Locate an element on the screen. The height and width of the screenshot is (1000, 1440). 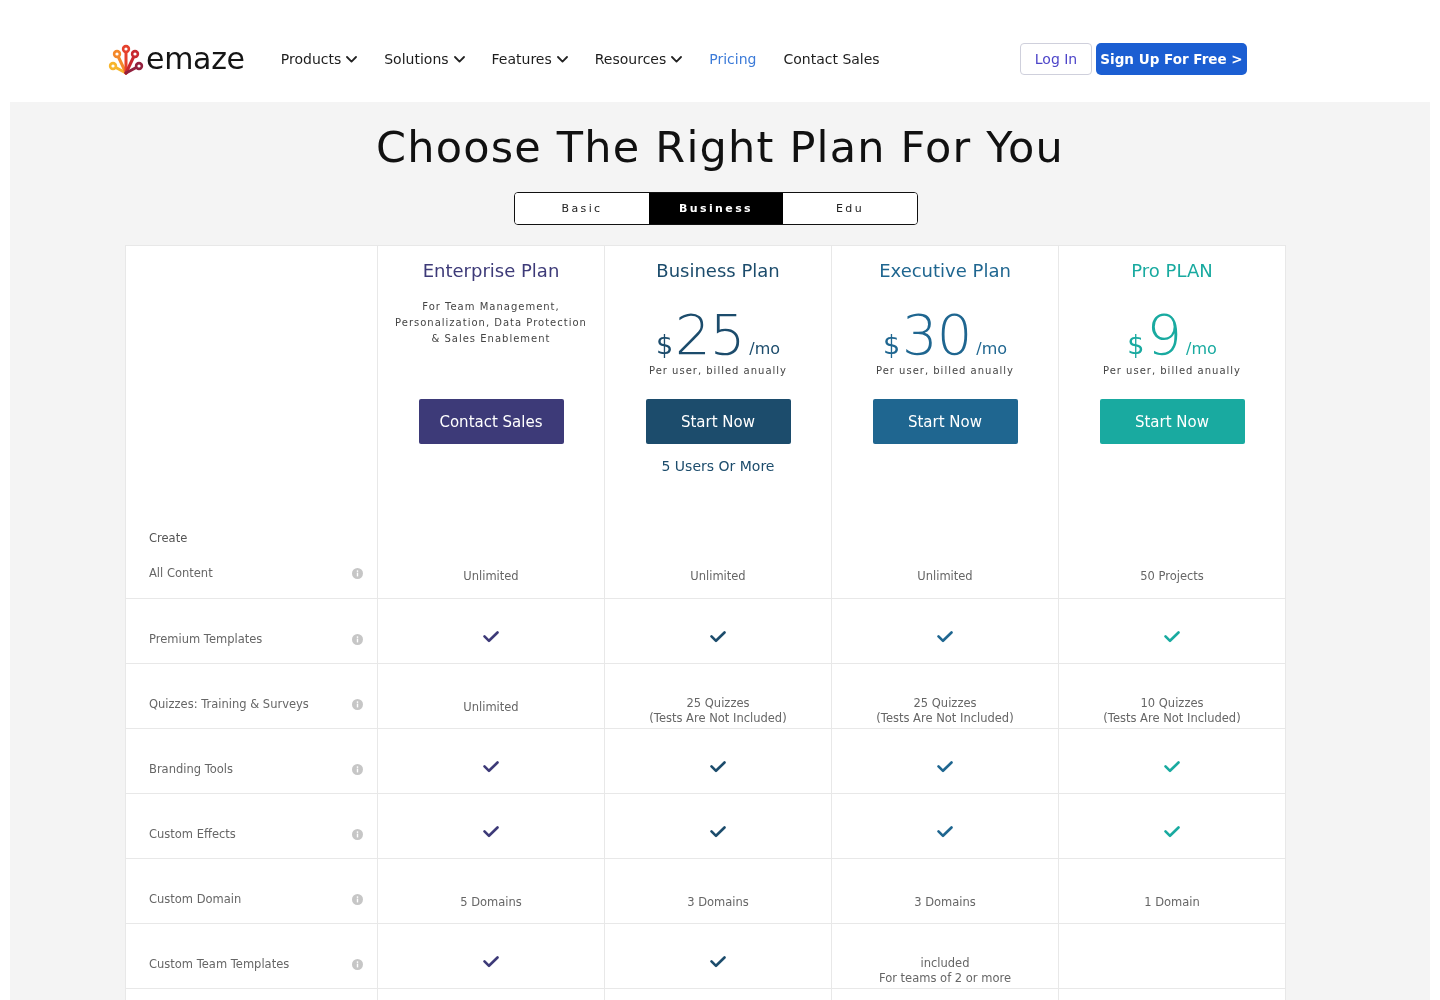
feature-label: Branding Tools is located at coordinates (191, 769).